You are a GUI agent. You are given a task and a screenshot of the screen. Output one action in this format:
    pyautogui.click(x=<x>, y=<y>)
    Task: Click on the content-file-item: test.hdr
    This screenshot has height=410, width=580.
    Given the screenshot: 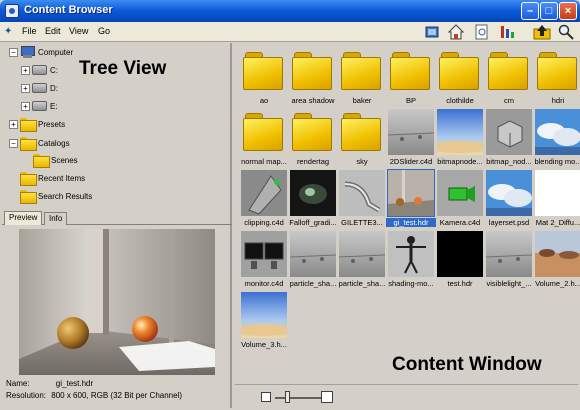 What is the action you would take?
    pyautogui.click(x=460, y=260)
    